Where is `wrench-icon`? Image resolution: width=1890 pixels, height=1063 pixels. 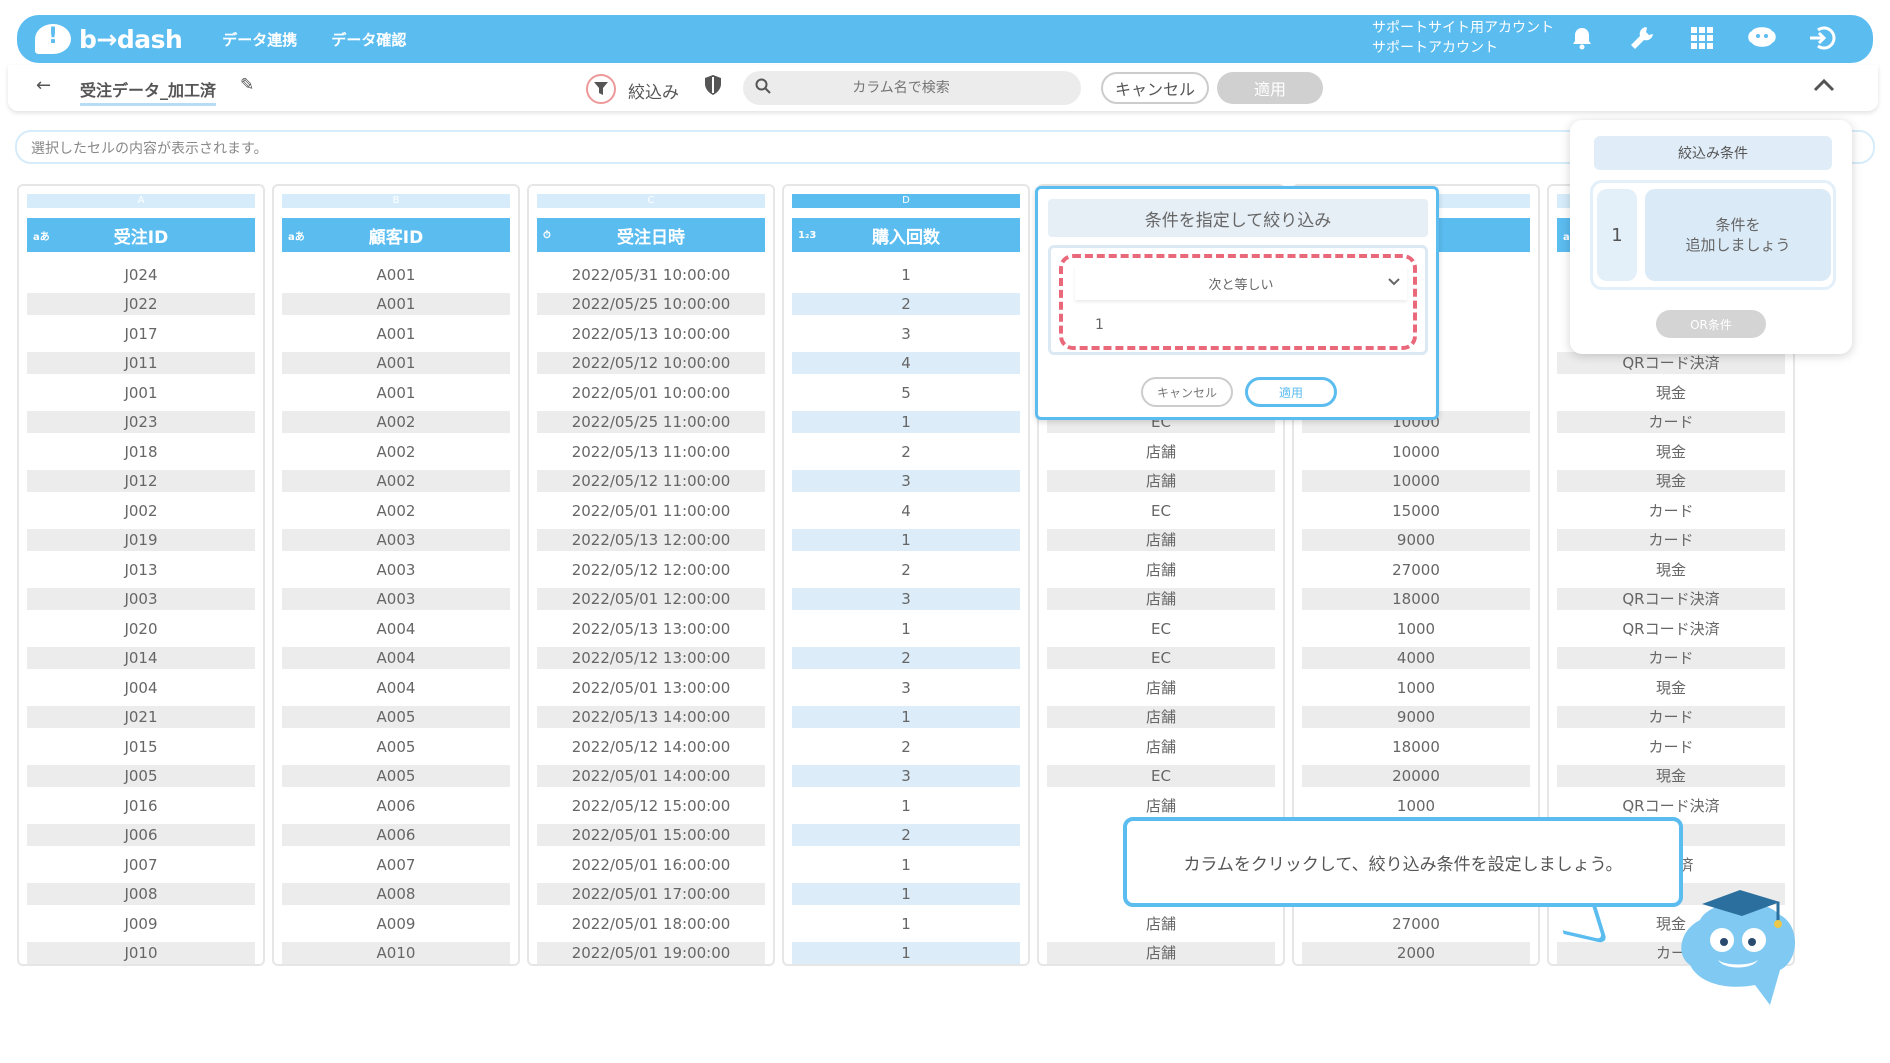 wrench-icon is located at coordinates (1642, 38).